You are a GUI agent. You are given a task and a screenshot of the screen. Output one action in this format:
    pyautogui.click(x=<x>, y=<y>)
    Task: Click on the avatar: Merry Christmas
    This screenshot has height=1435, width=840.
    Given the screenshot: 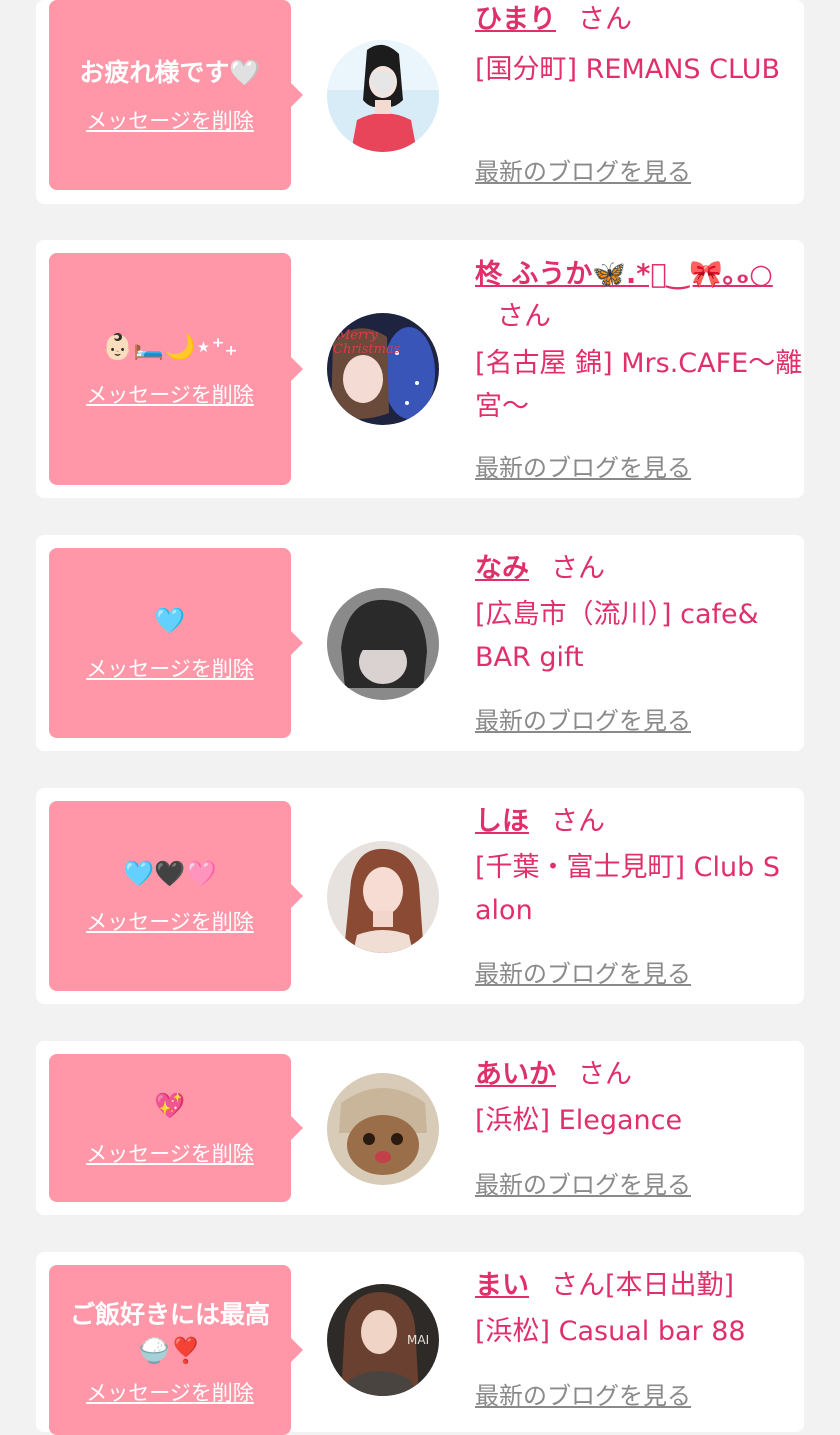 What is the action you would take?
    pyautogui.click(x=383, y=369)
    